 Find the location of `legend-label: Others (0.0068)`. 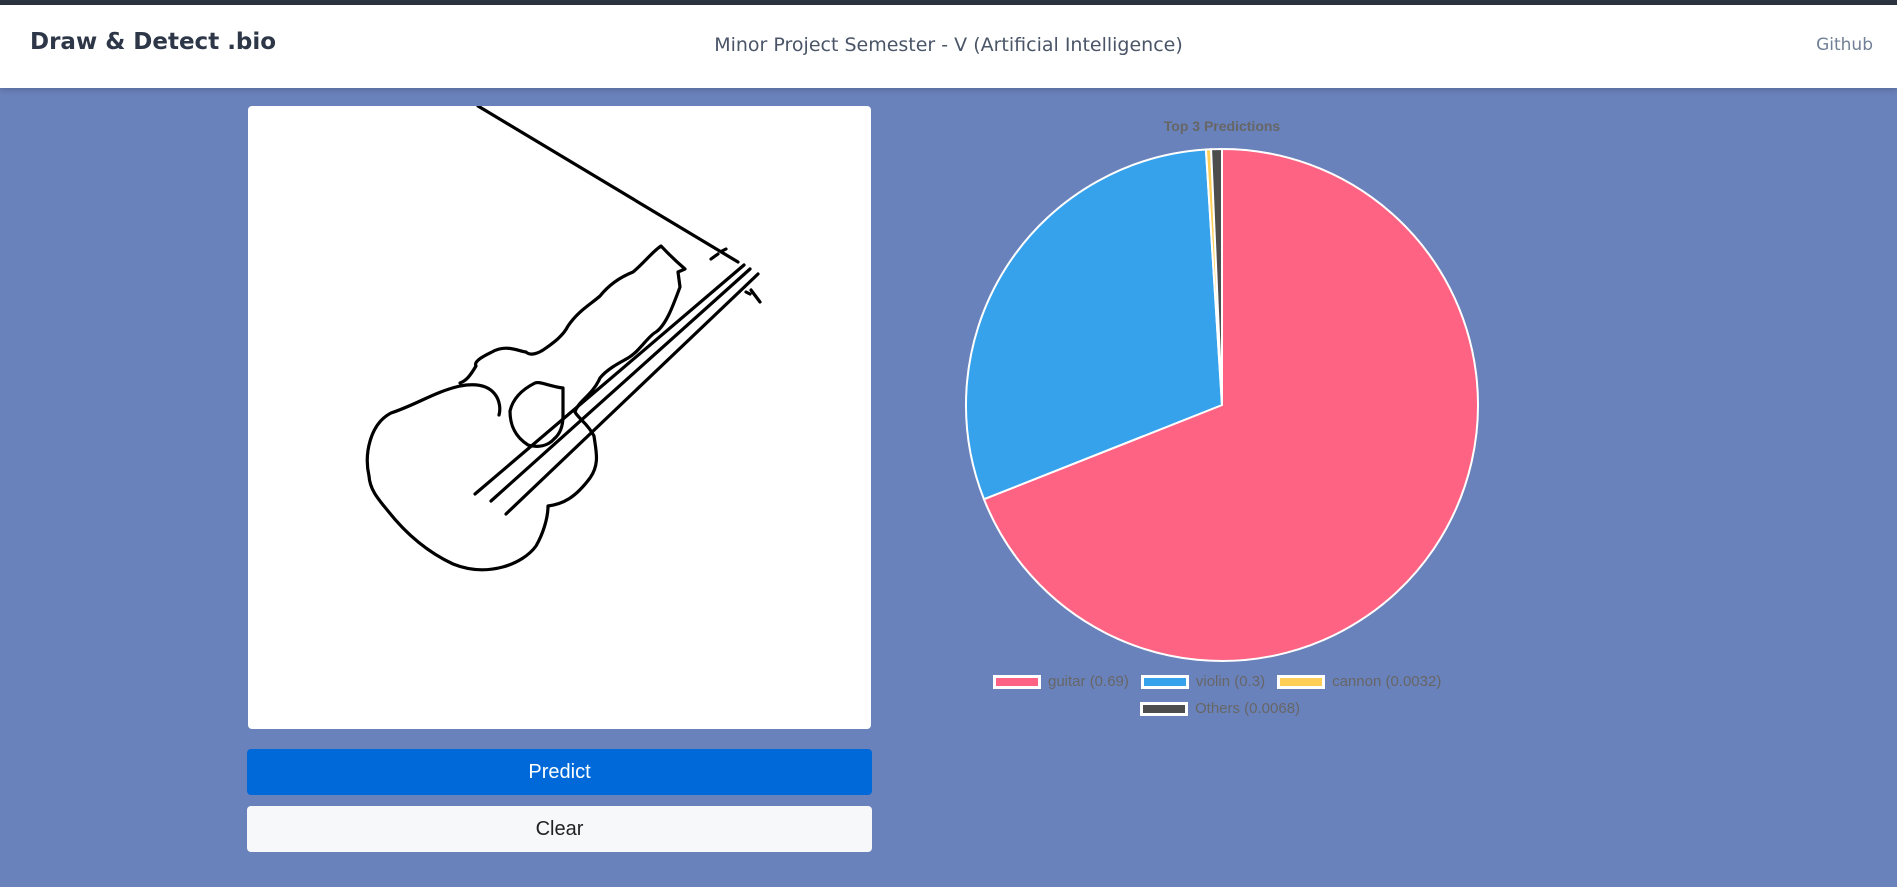

legend-label: Others (0.0068) is located at coordinates (1248, 708).